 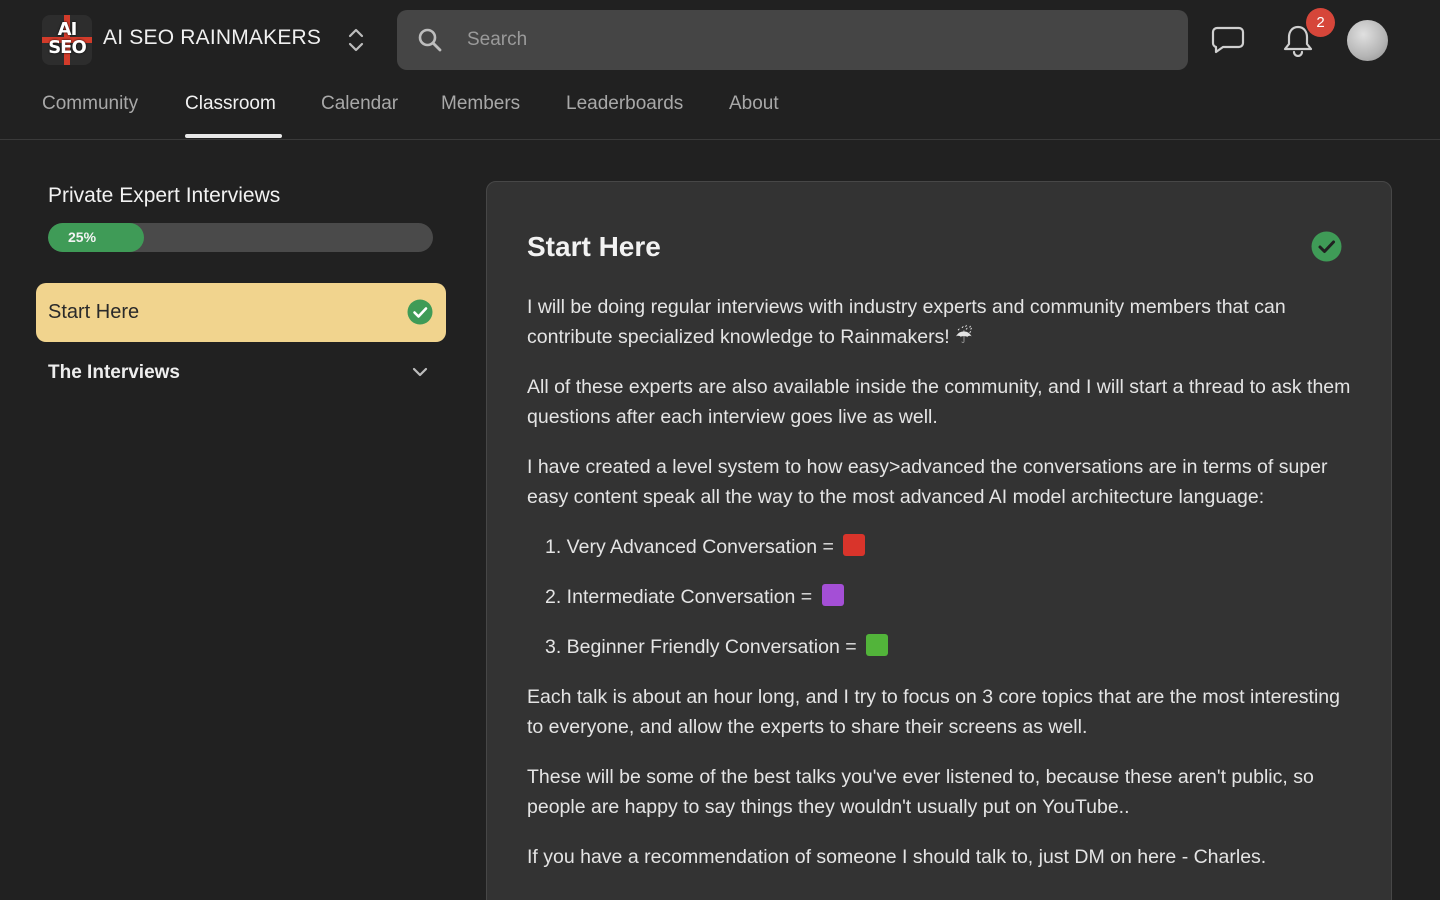 What do you see at coordinates (1320, 22) in the screenshot?
I see `notification-badge: 2` at bounding box center [1320, 22].